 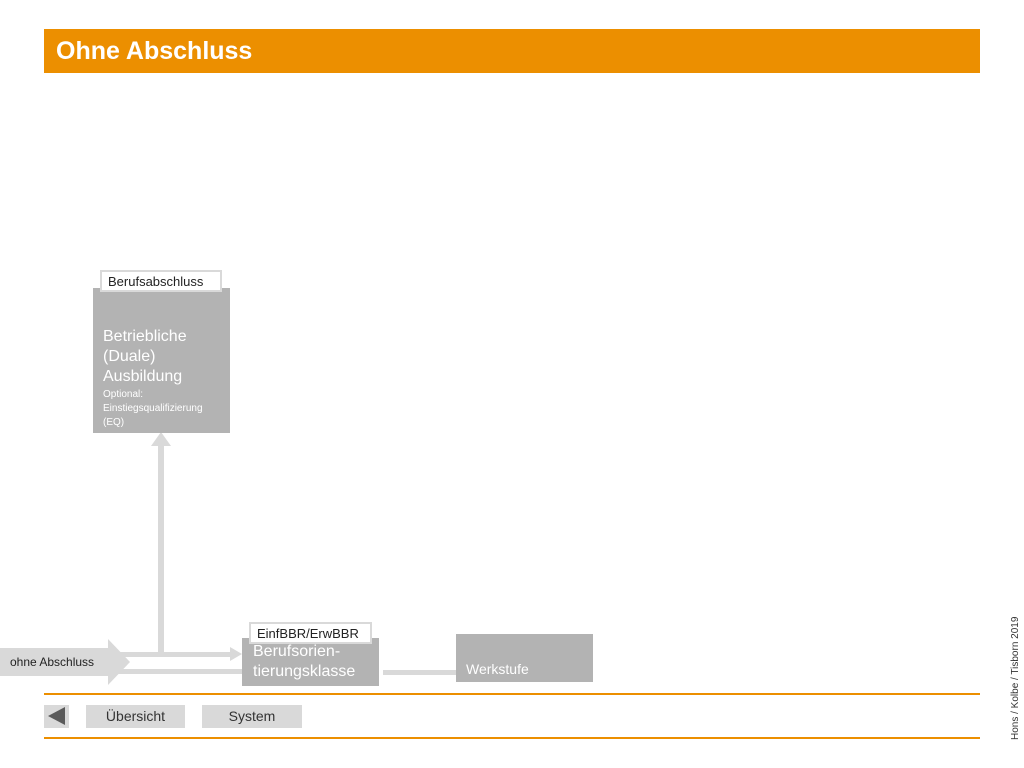 I want to click on back-button, so click(x=56, y=716).